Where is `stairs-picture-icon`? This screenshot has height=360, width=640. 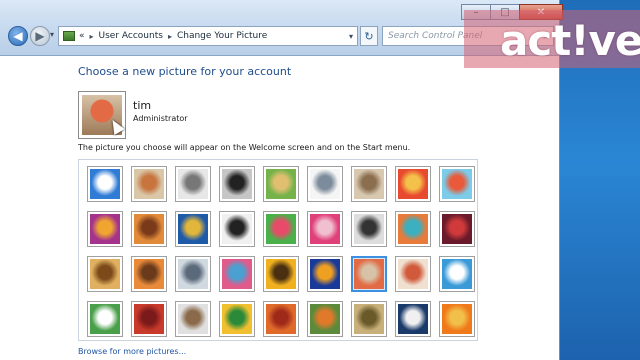
stairs-picture-icon is located at coordinates (413, 229).